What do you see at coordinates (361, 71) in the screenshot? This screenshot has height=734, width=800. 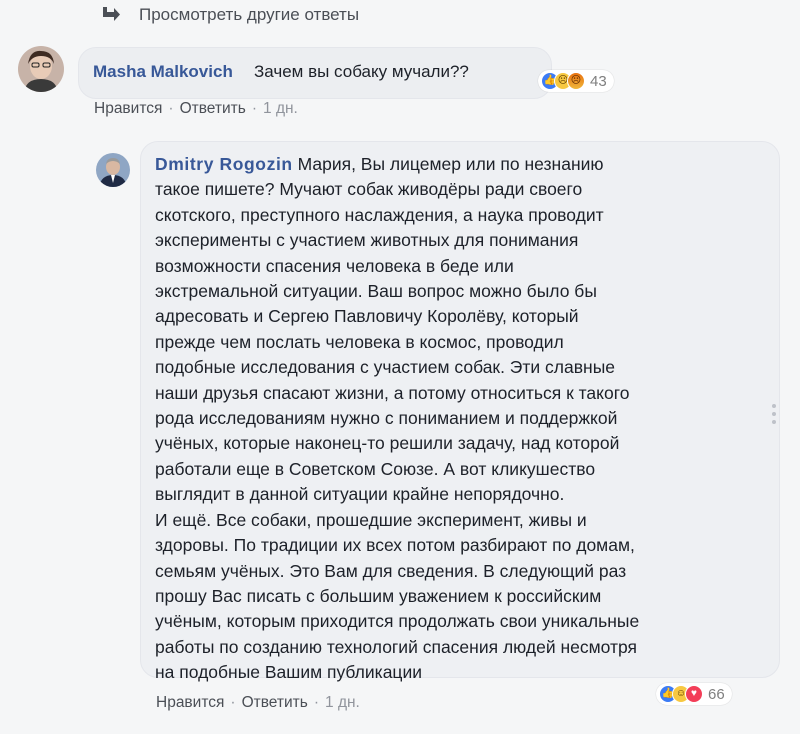 I see `comment-text: Зачем вы собаку мучали??` at bounding box center [361, 71].